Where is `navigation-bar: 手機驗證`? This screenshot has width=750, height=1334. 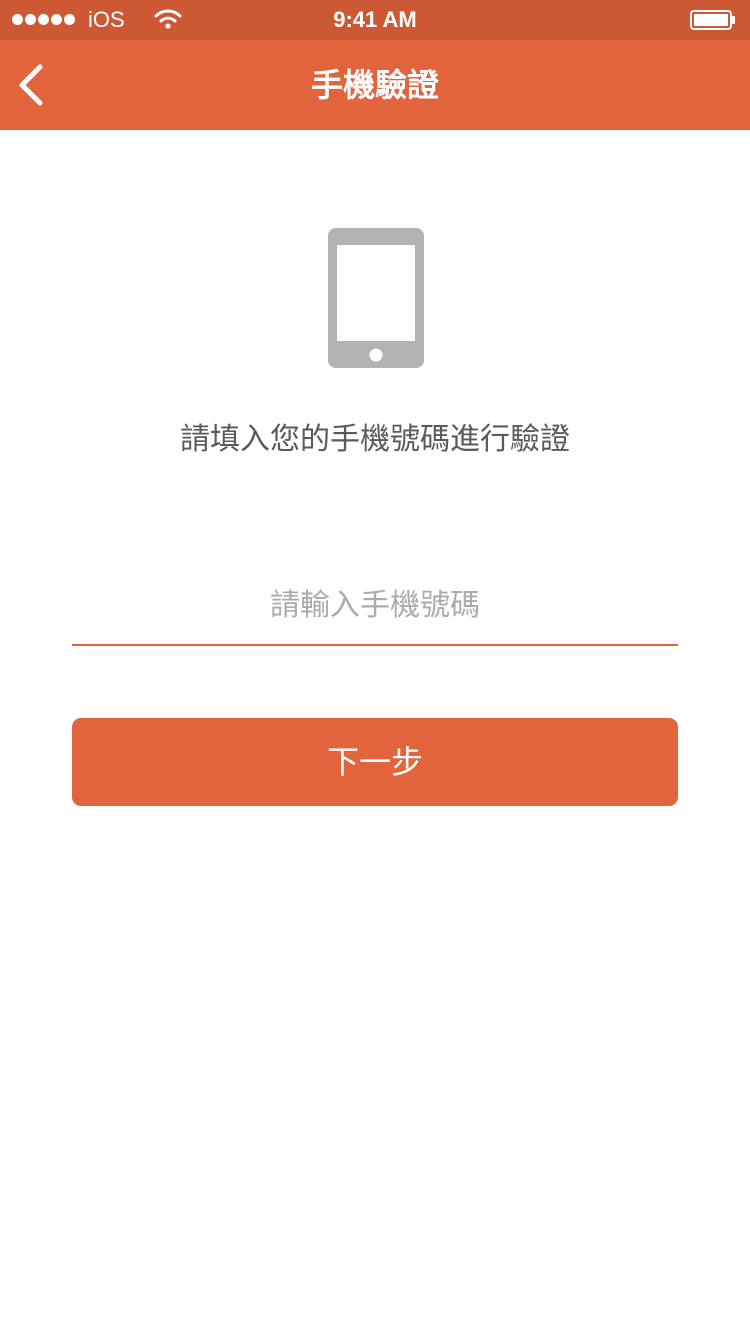
navigation-bar: 手機驗證 is located at coordinates (375, 85).